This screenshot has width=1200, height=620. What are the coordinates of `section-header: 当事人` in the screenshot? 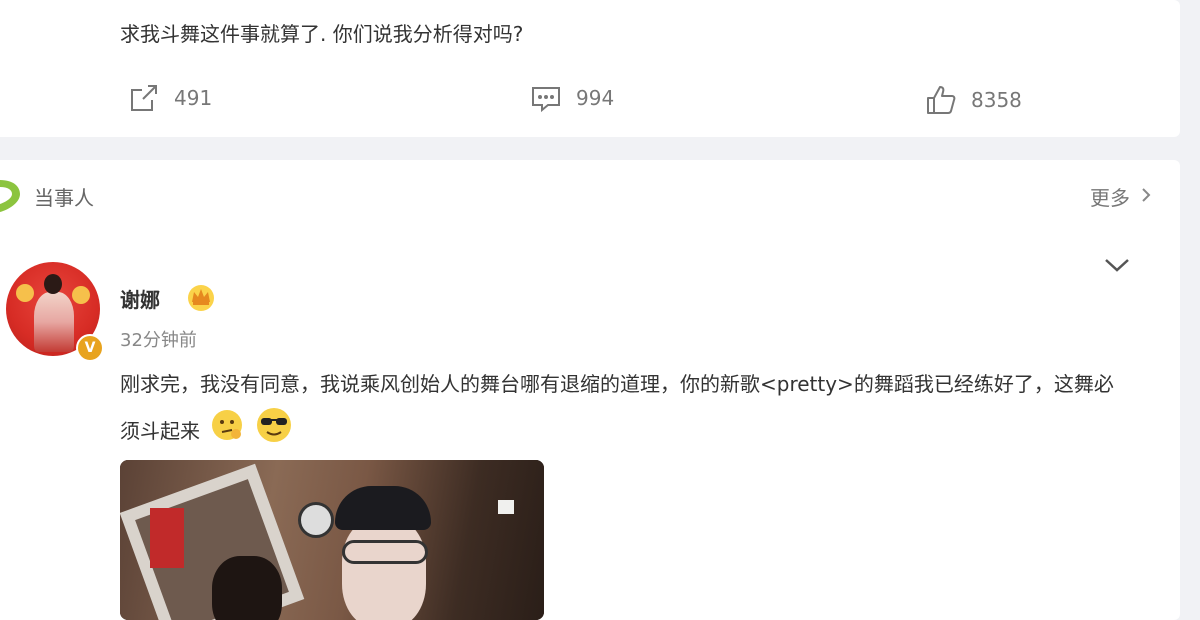 It's located at (47, 196).